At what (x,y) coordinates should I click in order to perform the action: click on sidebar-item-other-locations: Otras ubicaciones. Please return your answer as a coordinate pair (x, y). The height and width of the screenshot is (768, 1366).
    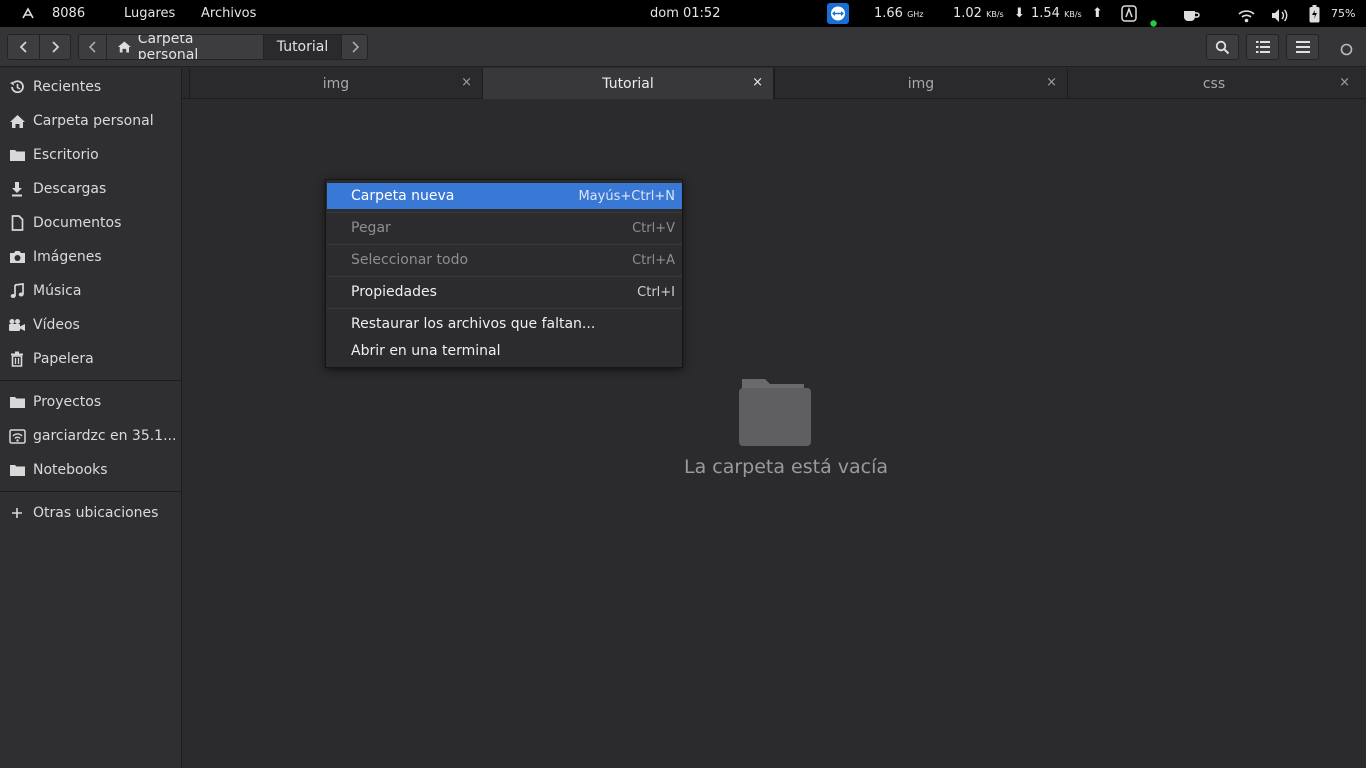
    Looking at the image, I should click on (90, 513).